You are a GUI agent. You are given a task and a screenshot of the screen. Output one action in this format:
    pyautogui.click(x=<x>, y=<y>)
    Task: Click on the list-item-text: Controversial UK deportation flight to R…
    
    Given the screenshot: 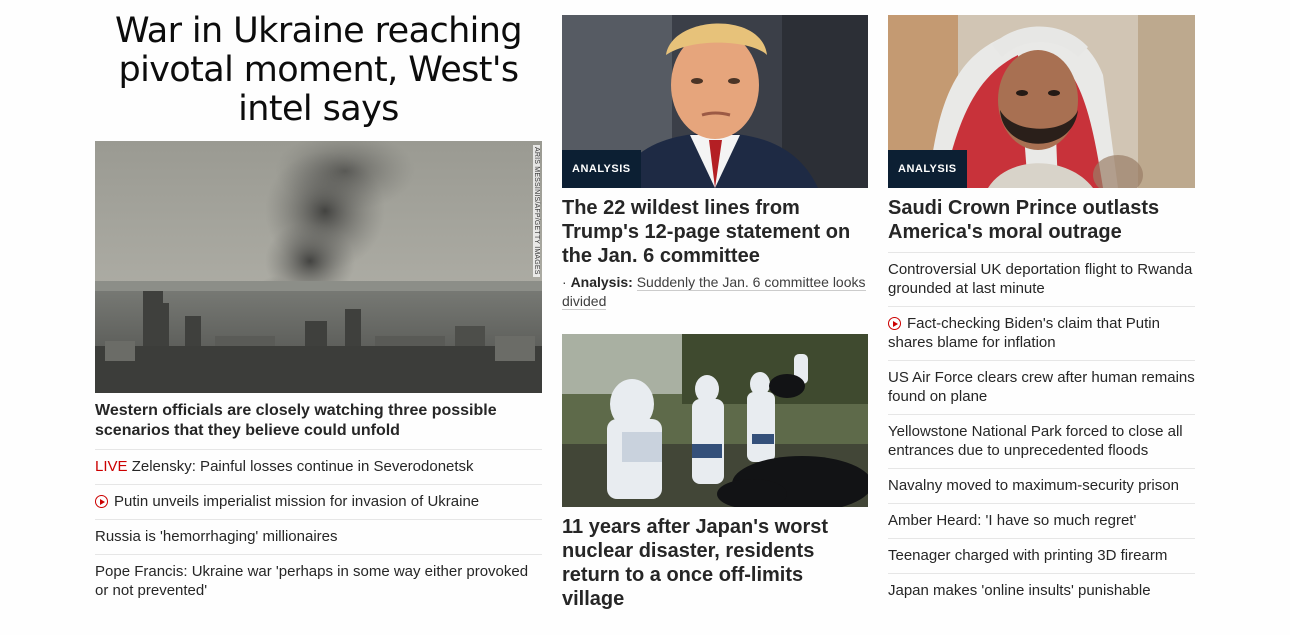 What is the action you would take?
    pyautogui.click(x=1040, y=279)
    